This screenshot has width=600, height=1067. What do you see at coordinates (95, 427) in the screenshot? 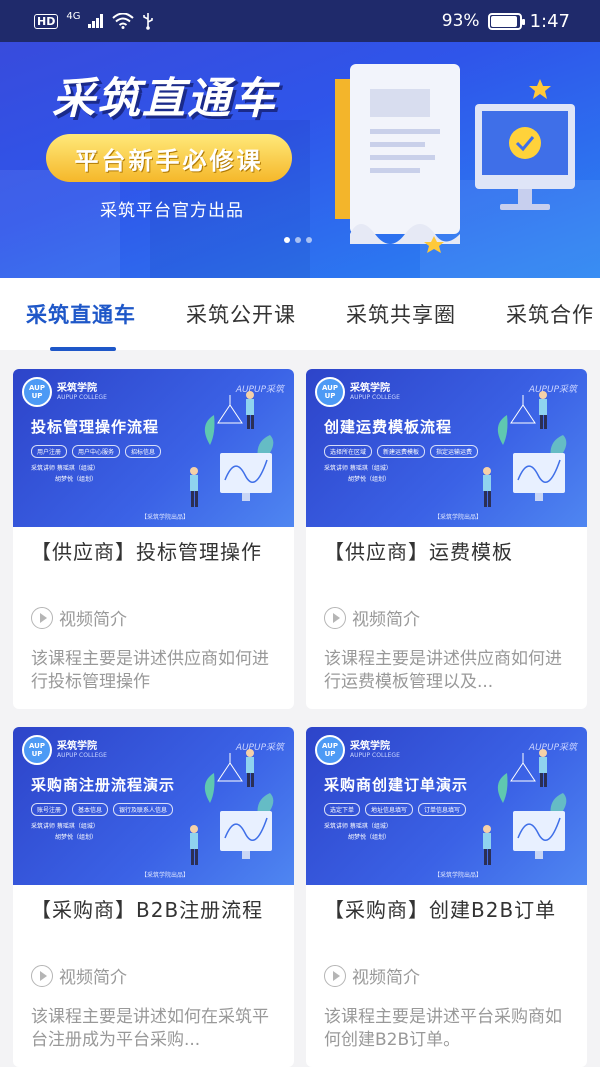
I see `thumb-title: 投标管理操作流程` at bounding box center [95, 427].